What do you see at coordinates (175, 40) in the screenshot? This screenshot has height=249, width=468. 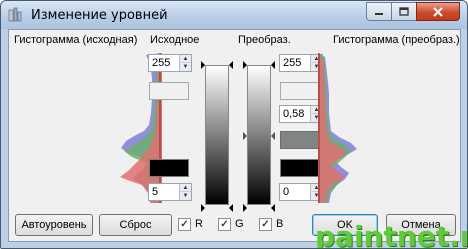 I see `input-label: Исходное` at bounding box center [175, 40].